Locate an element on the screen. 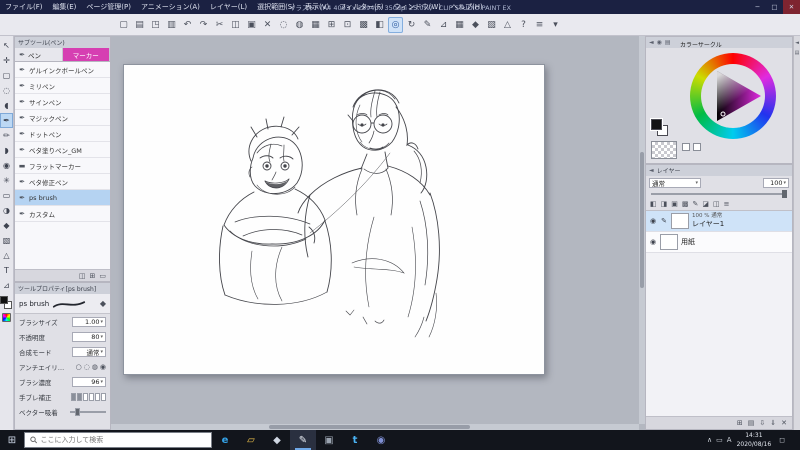  layer-toolbar-icon: ◧ is located at coordinates (653, 204).